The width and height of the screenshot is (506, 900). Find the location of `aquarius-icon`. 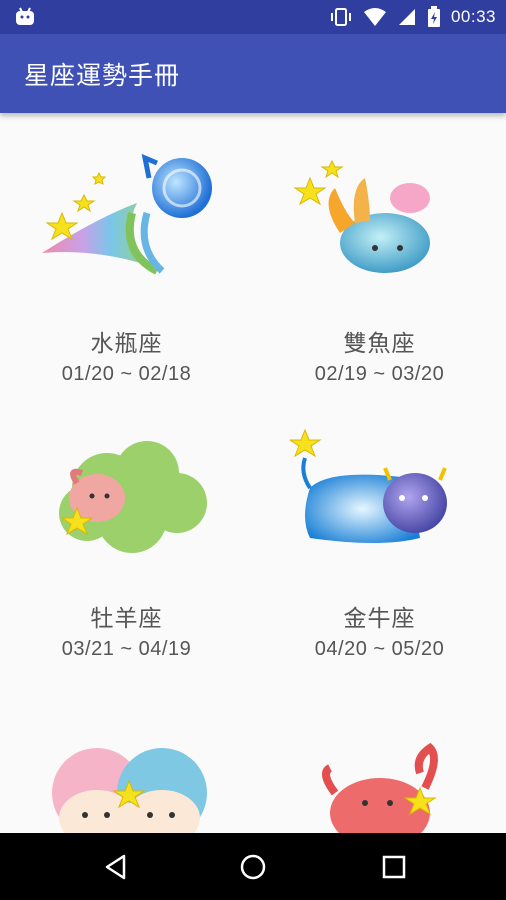

aquarius-icon is located at coordinates (127, 214).